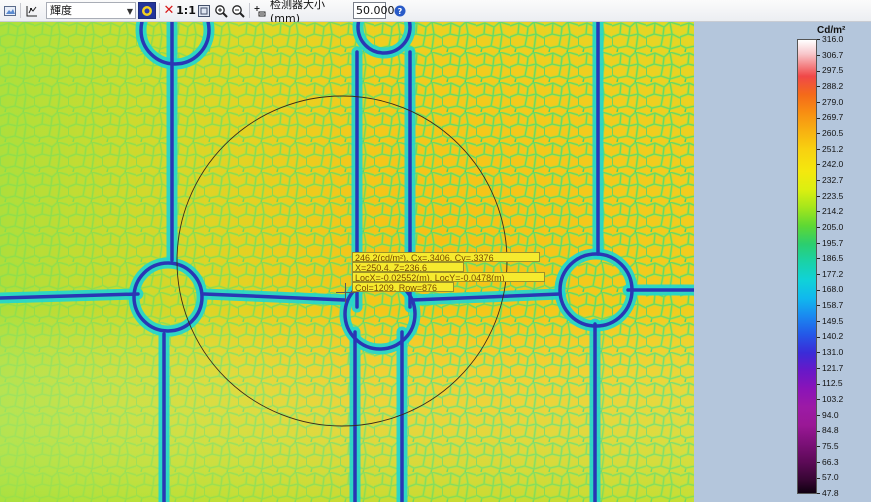 The height and width of the screenshot is (502, 871). I want to click on zoom-1to1-label: 1:1, so click(186, 10).